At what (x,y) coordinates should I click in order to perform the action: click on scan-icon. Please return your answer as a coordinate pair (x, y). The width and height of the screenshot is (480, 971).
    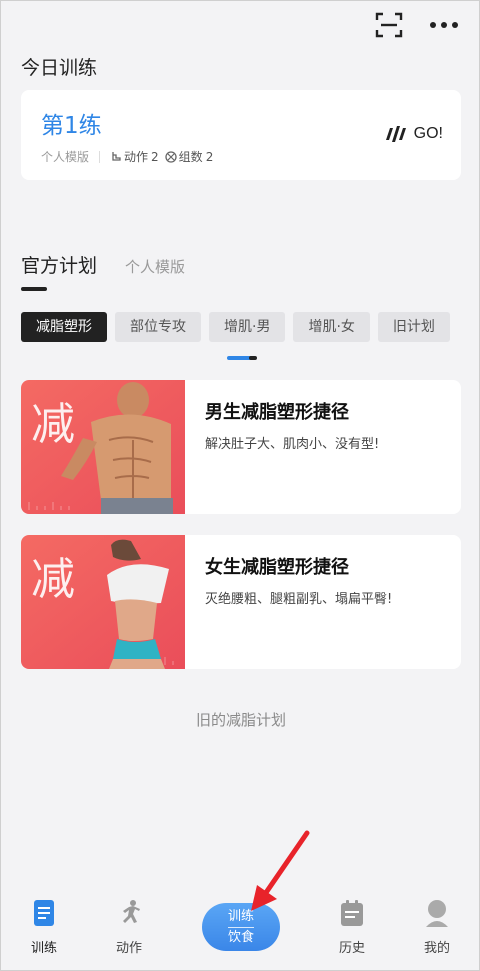
    Looking at the image, I should click on (389, 25).